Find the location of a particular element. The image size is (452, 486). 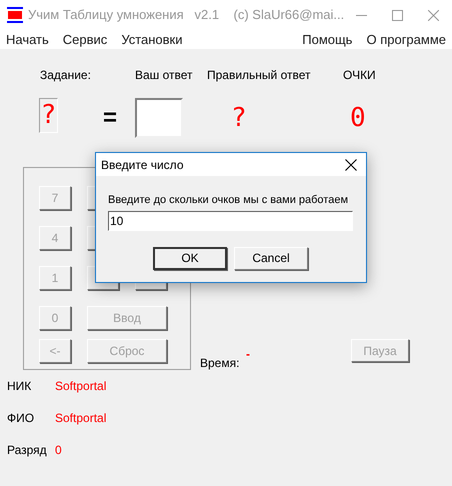

menu-item: Сервис is located at coordinates (85, 40).